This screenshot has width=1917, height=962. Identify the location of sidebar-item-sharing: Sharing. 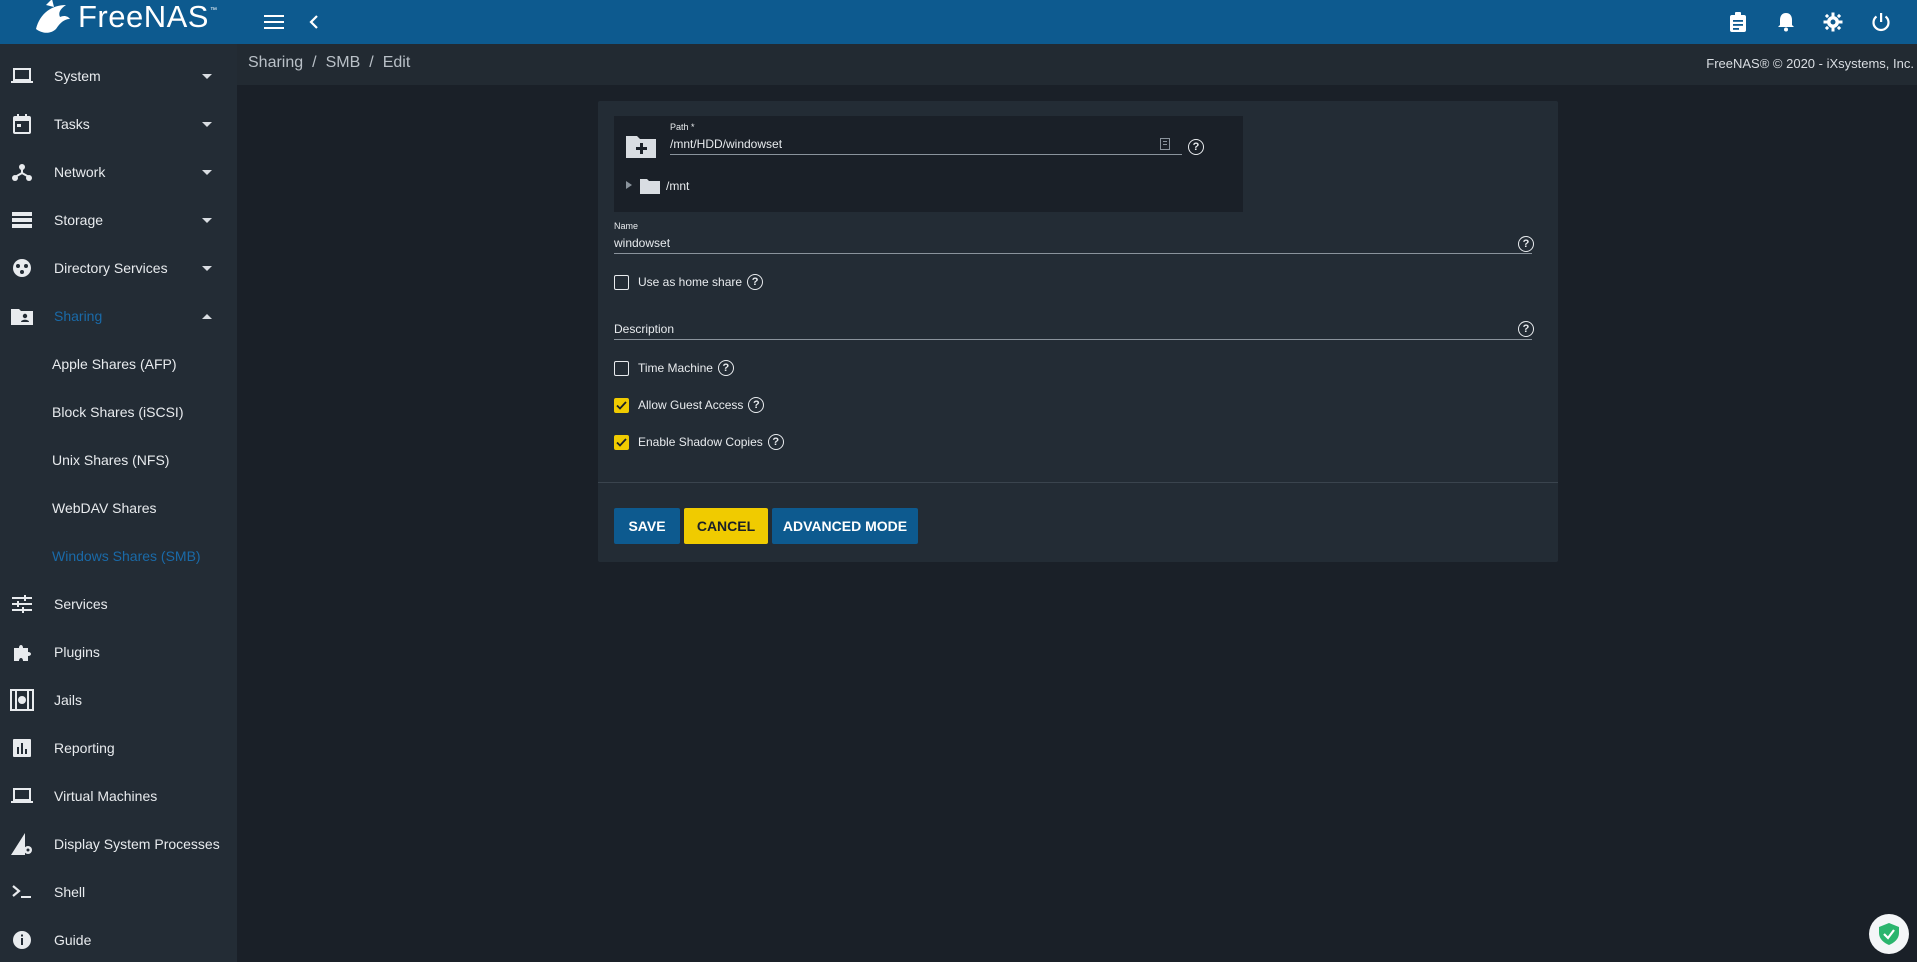
(118, 316).